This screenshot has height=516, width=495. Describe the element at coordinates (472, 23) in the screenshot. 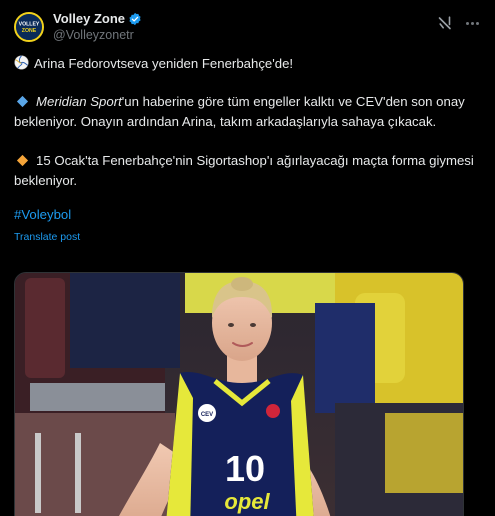

I see `more-icon` at that location.